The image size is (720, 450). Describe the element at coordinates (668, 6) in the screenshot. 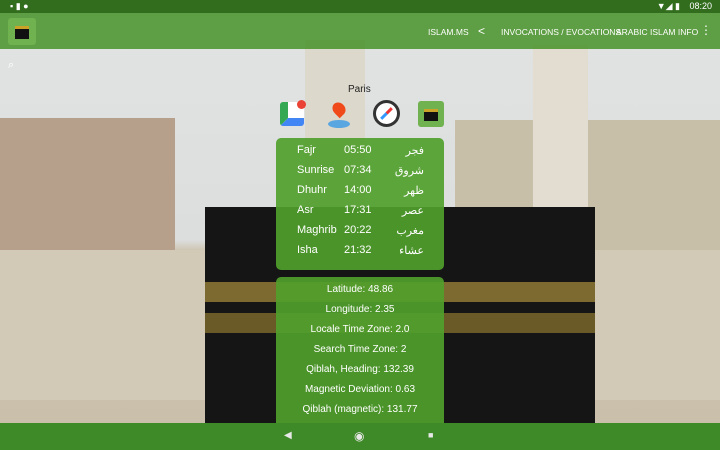

I see `signal-battery-icon: ▼◢ ▮` at that location.